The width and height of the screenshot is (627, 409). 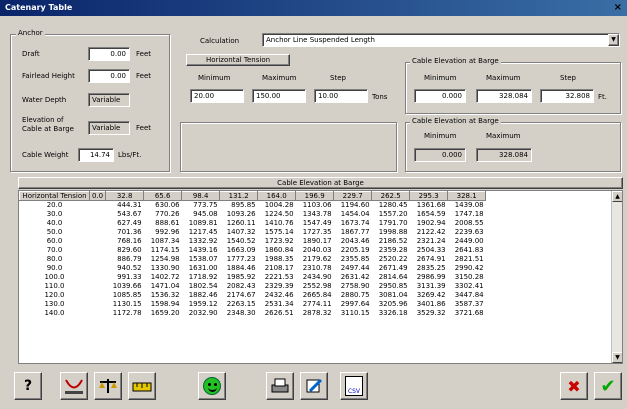 I want to click on table-cell: 2674.91, so click(x=429, y=259).